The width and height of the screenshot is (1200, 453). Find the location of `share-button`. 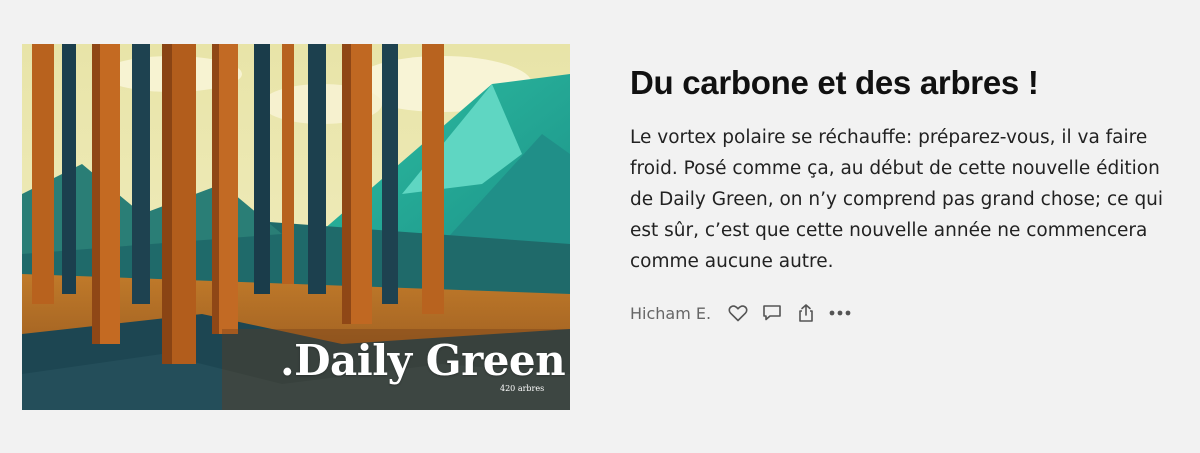

share-button is located at coordinates (806, 313).